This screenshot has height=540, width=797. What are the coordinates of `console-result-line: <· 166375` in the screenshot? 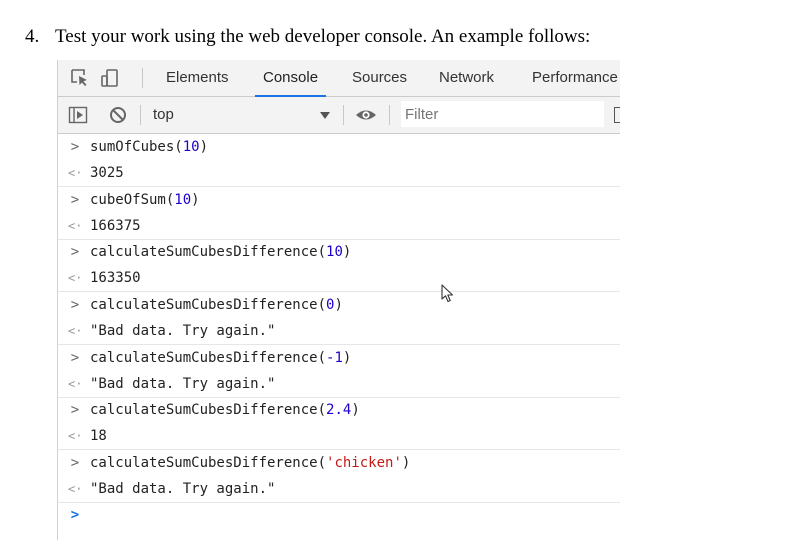 It's located at (339, 226).